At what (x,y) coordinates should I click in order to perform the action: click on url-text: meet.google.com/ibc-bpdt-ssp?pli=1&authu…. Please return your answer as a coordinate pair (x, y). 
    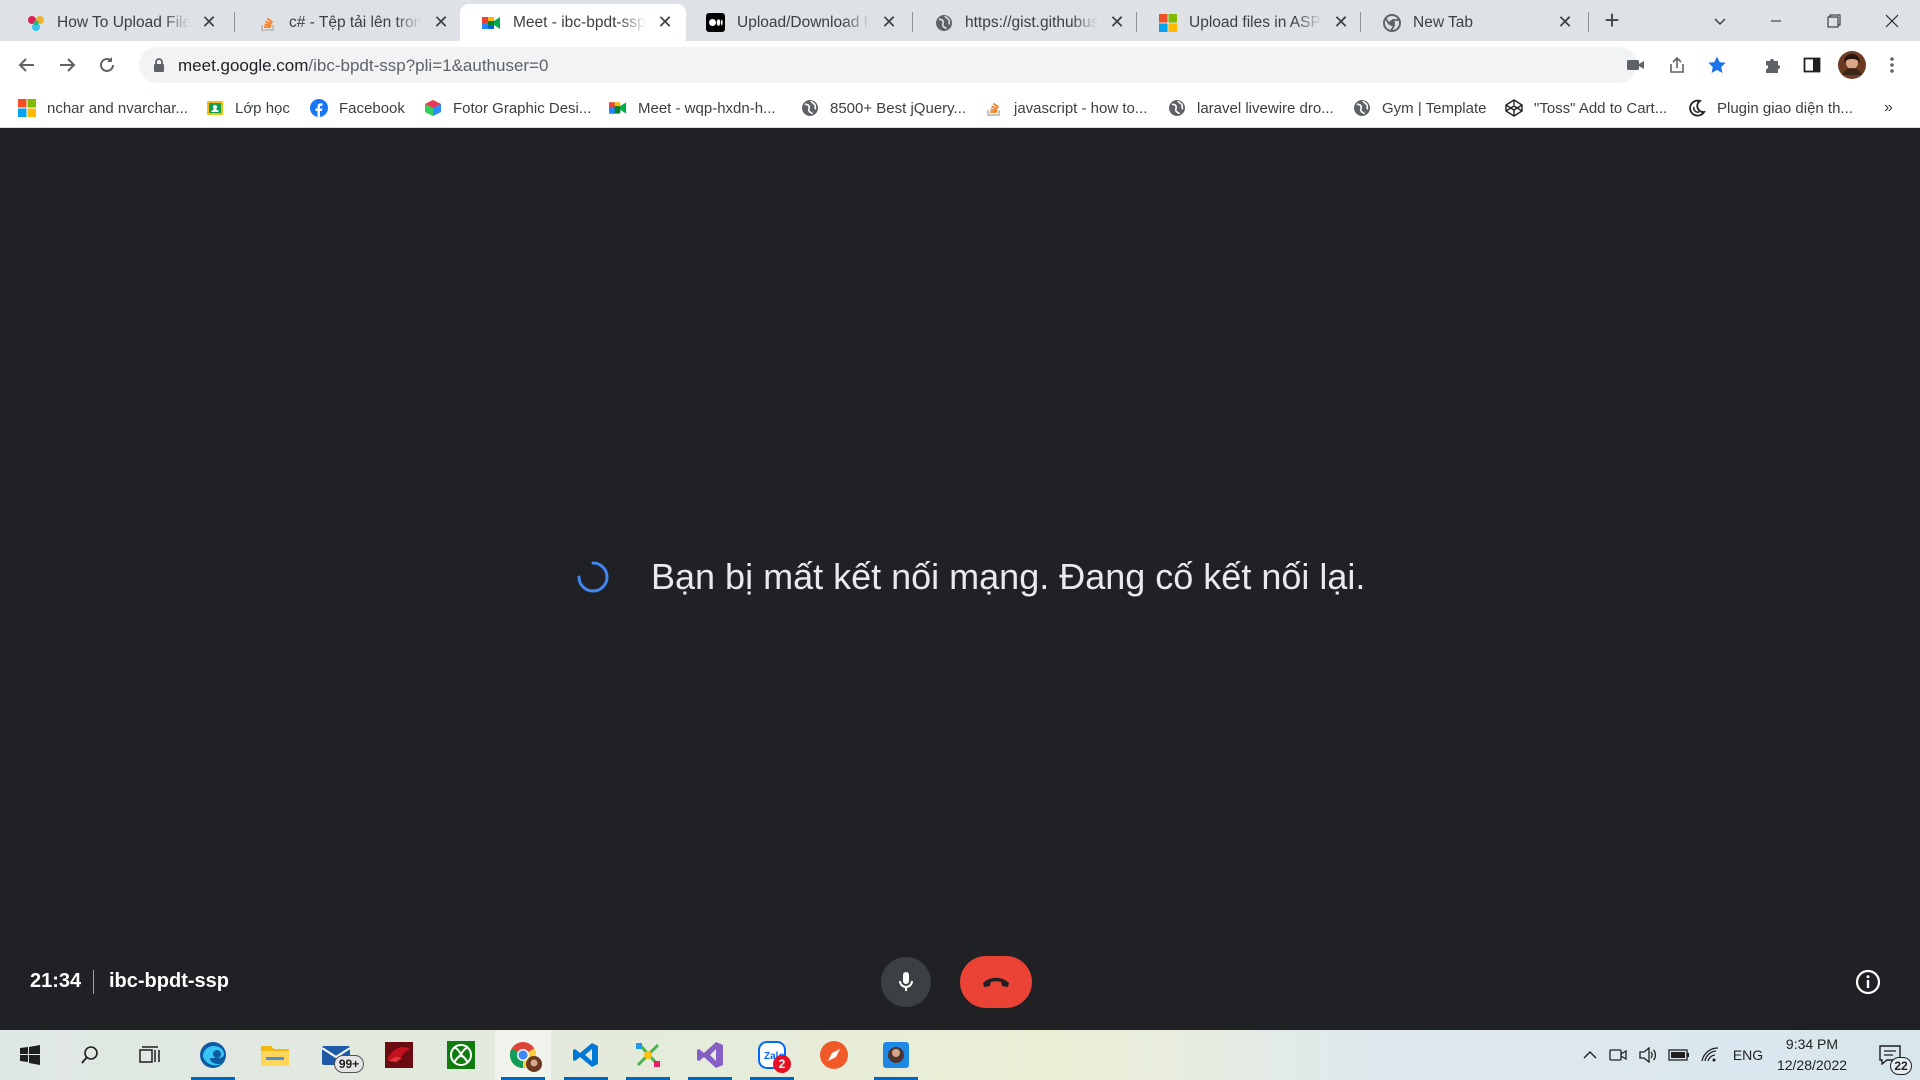
    Looking at the image, I should click on (363, 66).